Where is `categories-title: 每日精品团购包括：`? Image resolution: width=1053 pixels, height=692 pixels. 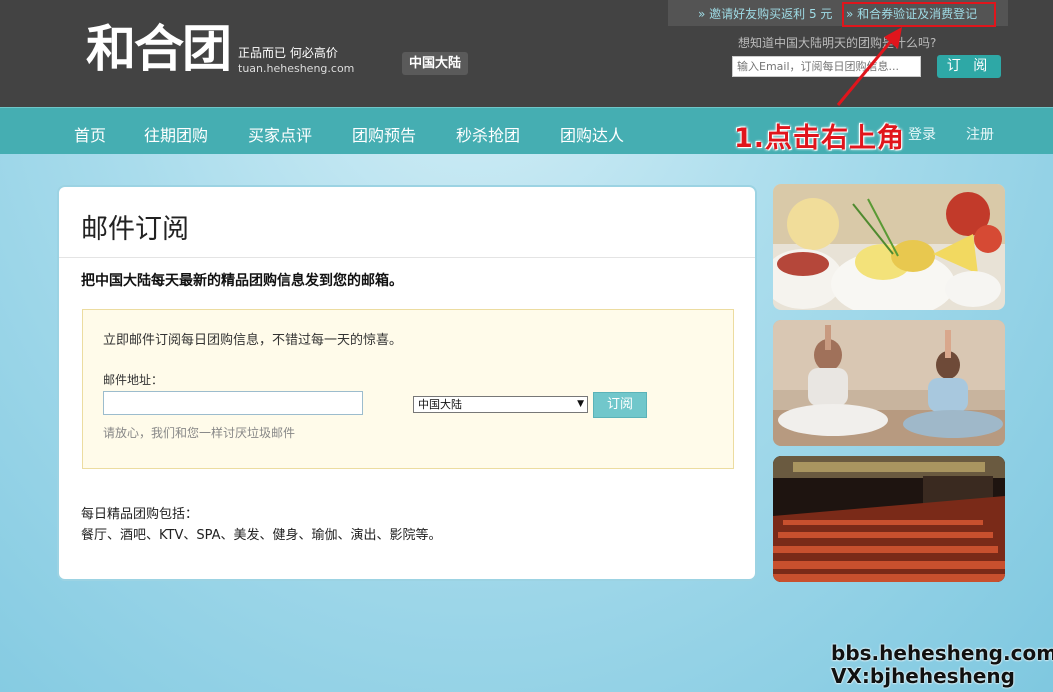 categories-title: 每日精品团购包括： is located at coordinates (140, 514).